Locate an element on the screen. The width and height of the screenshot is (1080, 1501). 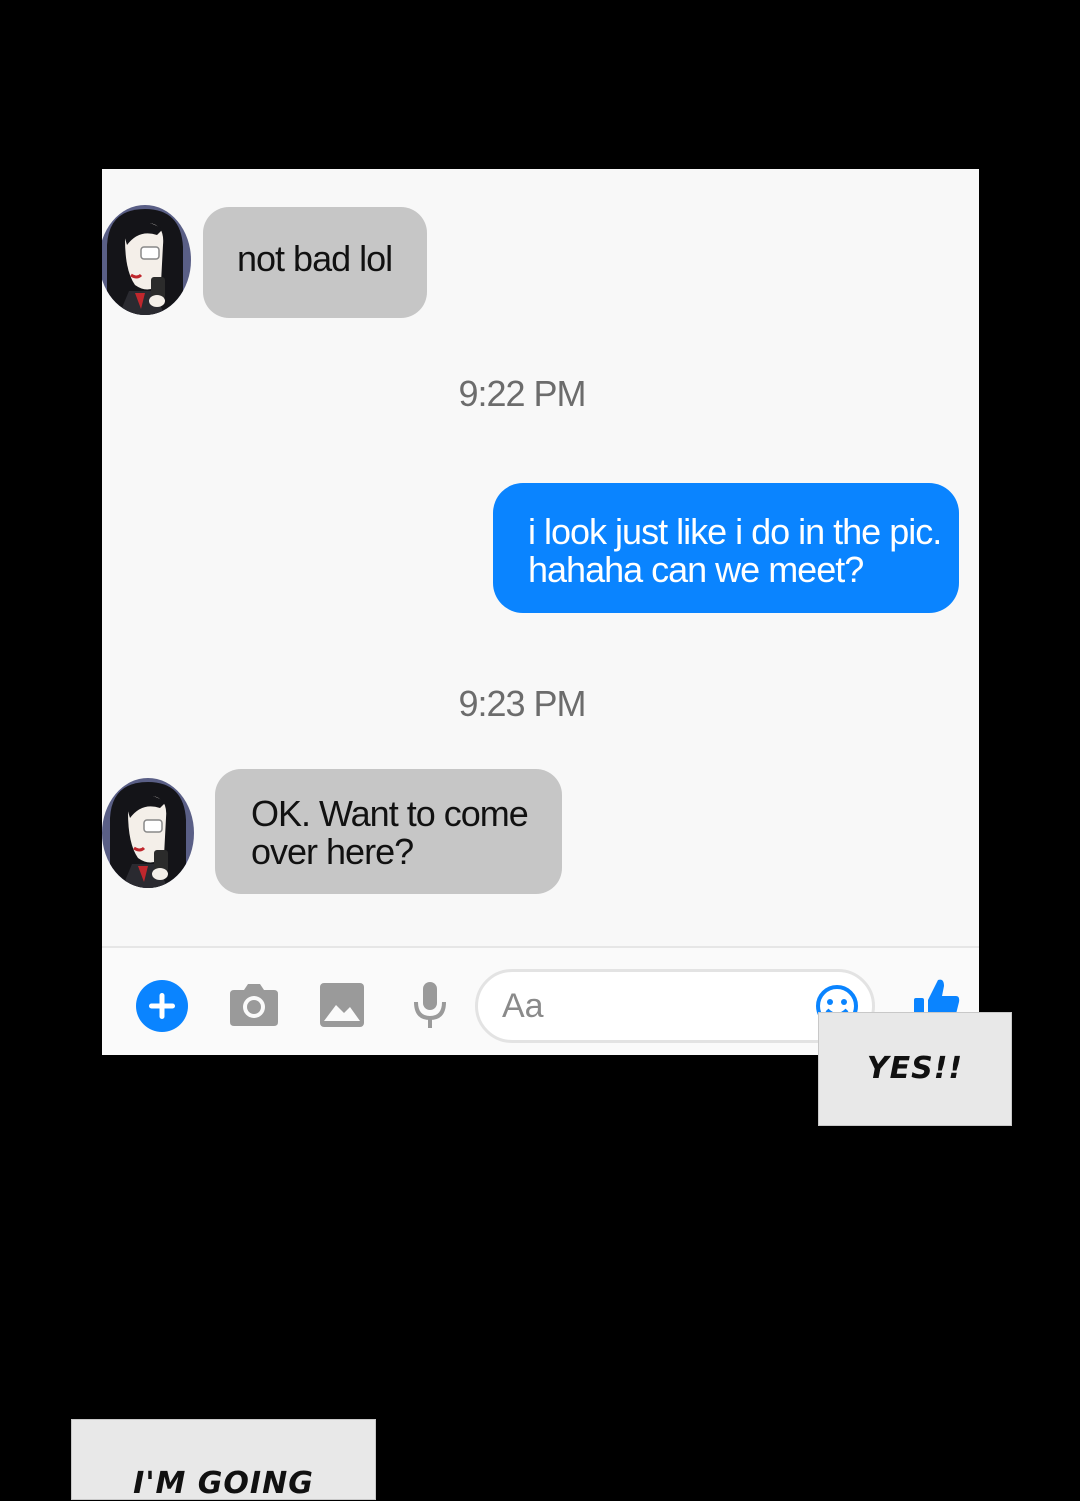
message-text-line: over here? is located at coordinates (332, 851).